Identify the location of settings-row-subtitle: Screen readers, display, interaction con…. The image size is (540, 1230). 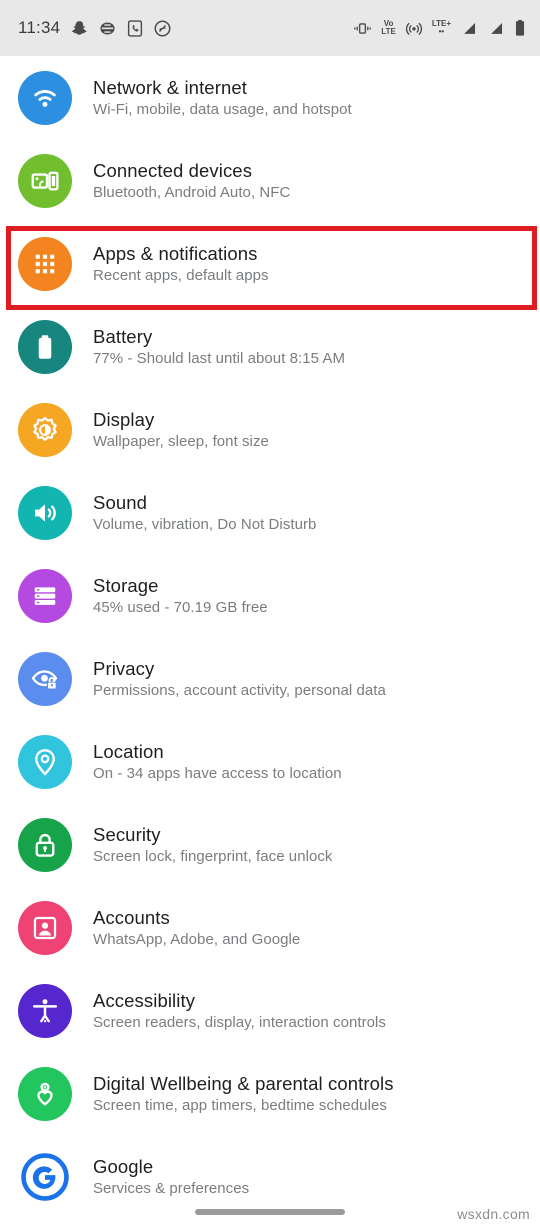
(239, 1022).